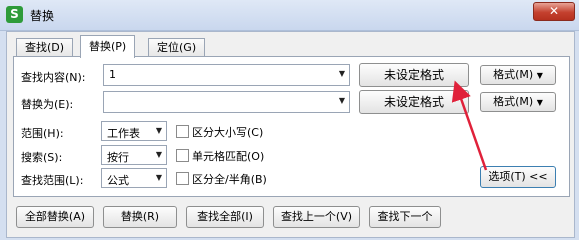 Image resolution: width=579 pixels, height=240 pixels. Describe the element at coordinates (469, 125) in the screenshot. I see `annotation-arrow-line` at that location.